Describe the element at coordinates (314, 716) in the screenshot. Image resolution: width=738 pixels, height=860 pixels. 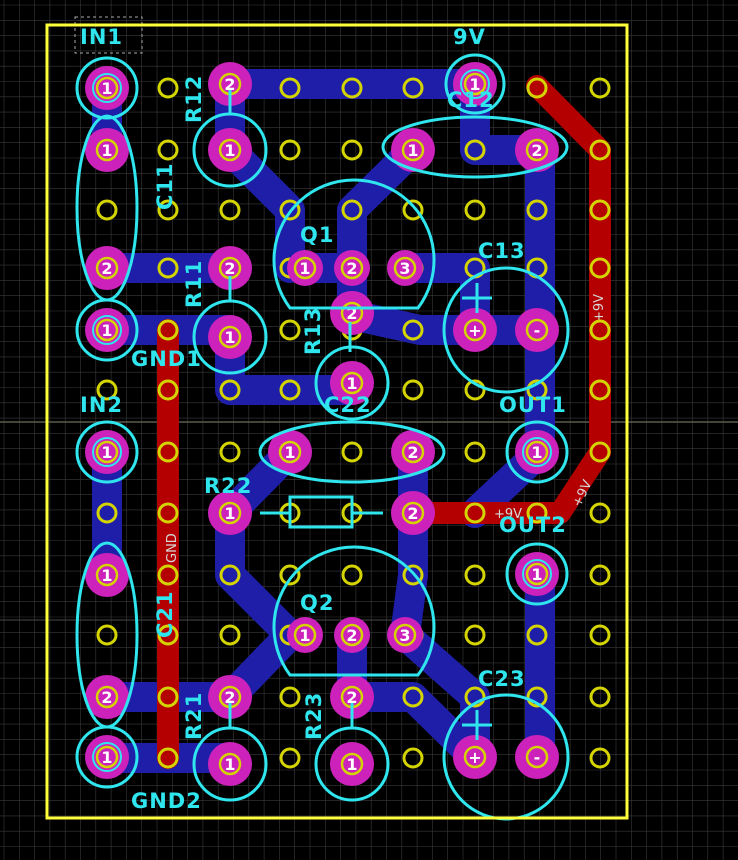
I see `label-r23: R23` at that location.